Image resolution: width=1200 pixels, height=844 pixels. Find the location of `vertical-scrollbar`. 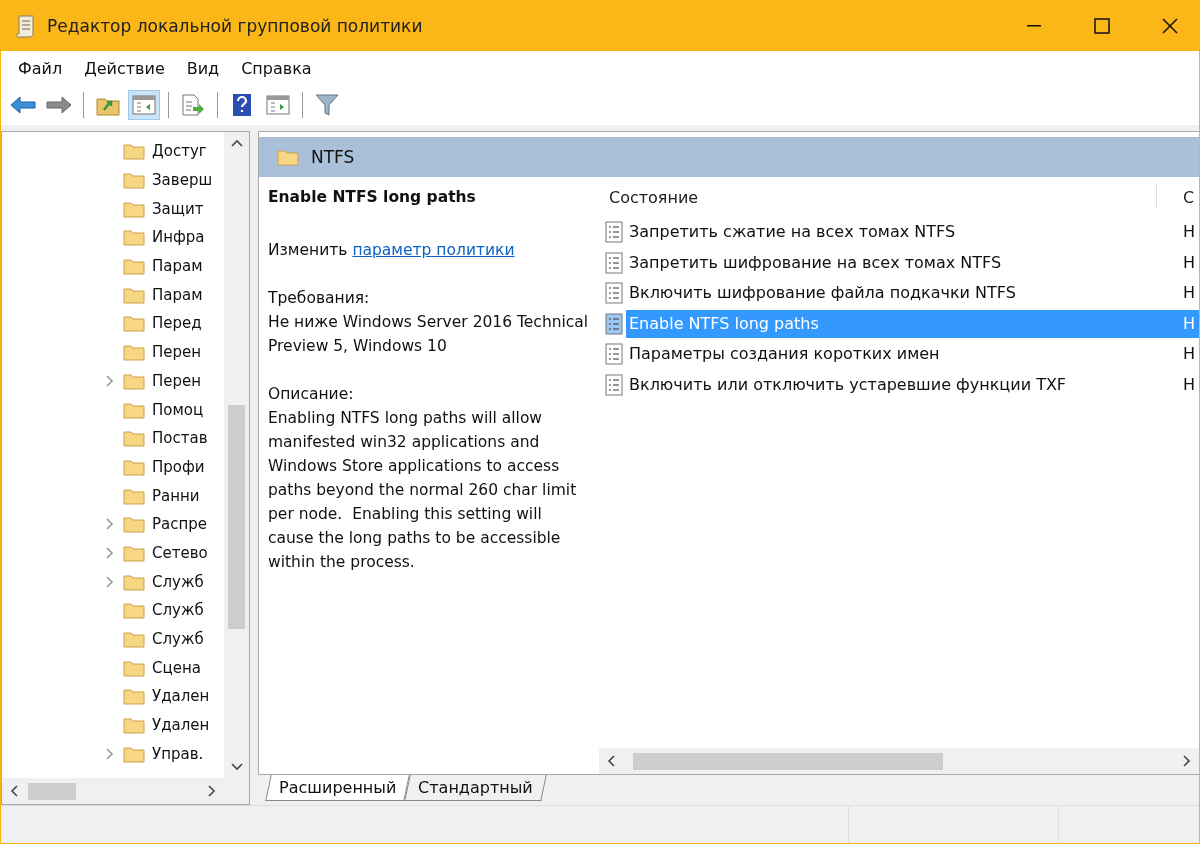

vertical-scrollbar is located at coordinates (236, 455).